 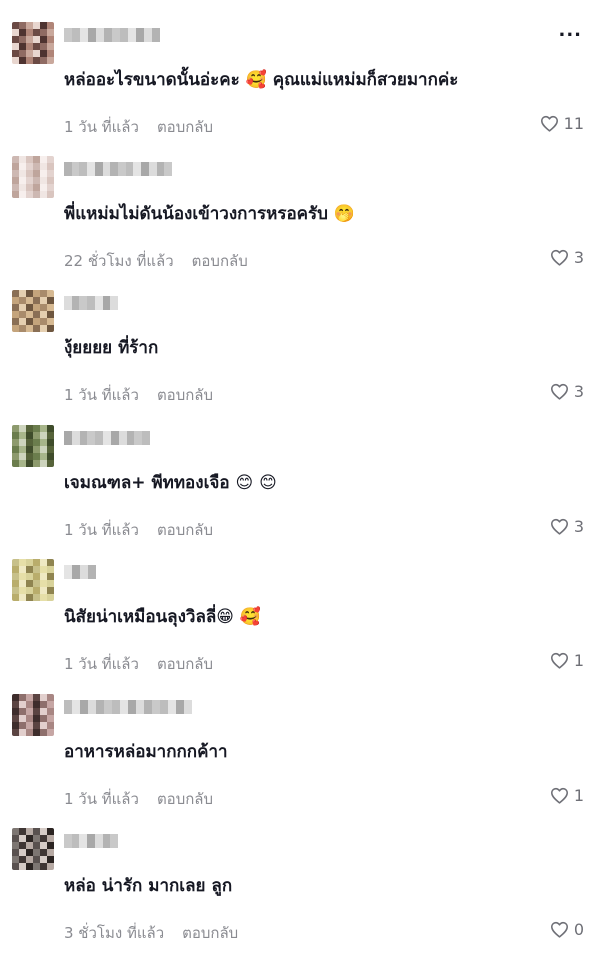 I want to click on comment-text: หล่อ น่ารัก มากเลย ลูก, so click(x=148, y=886).